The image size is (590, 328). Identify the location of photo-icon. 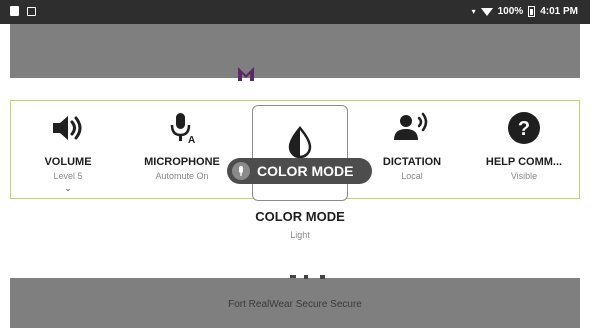
(31, 11).